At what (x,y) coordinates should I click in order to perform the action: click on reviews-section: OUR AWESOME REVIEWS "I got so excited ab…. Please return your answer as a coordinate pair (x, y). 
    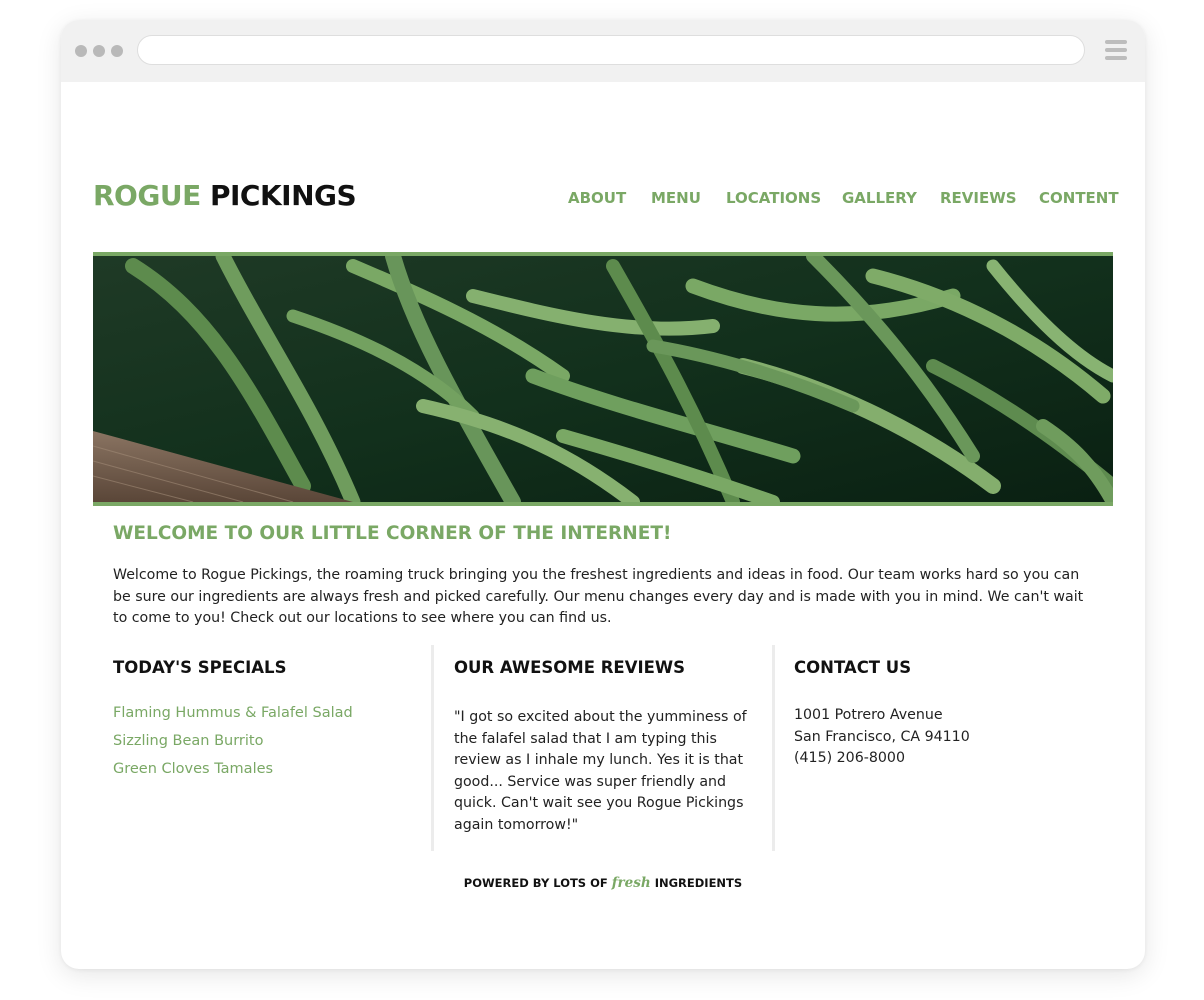
    Looking at the image, I should click on (604, 748).